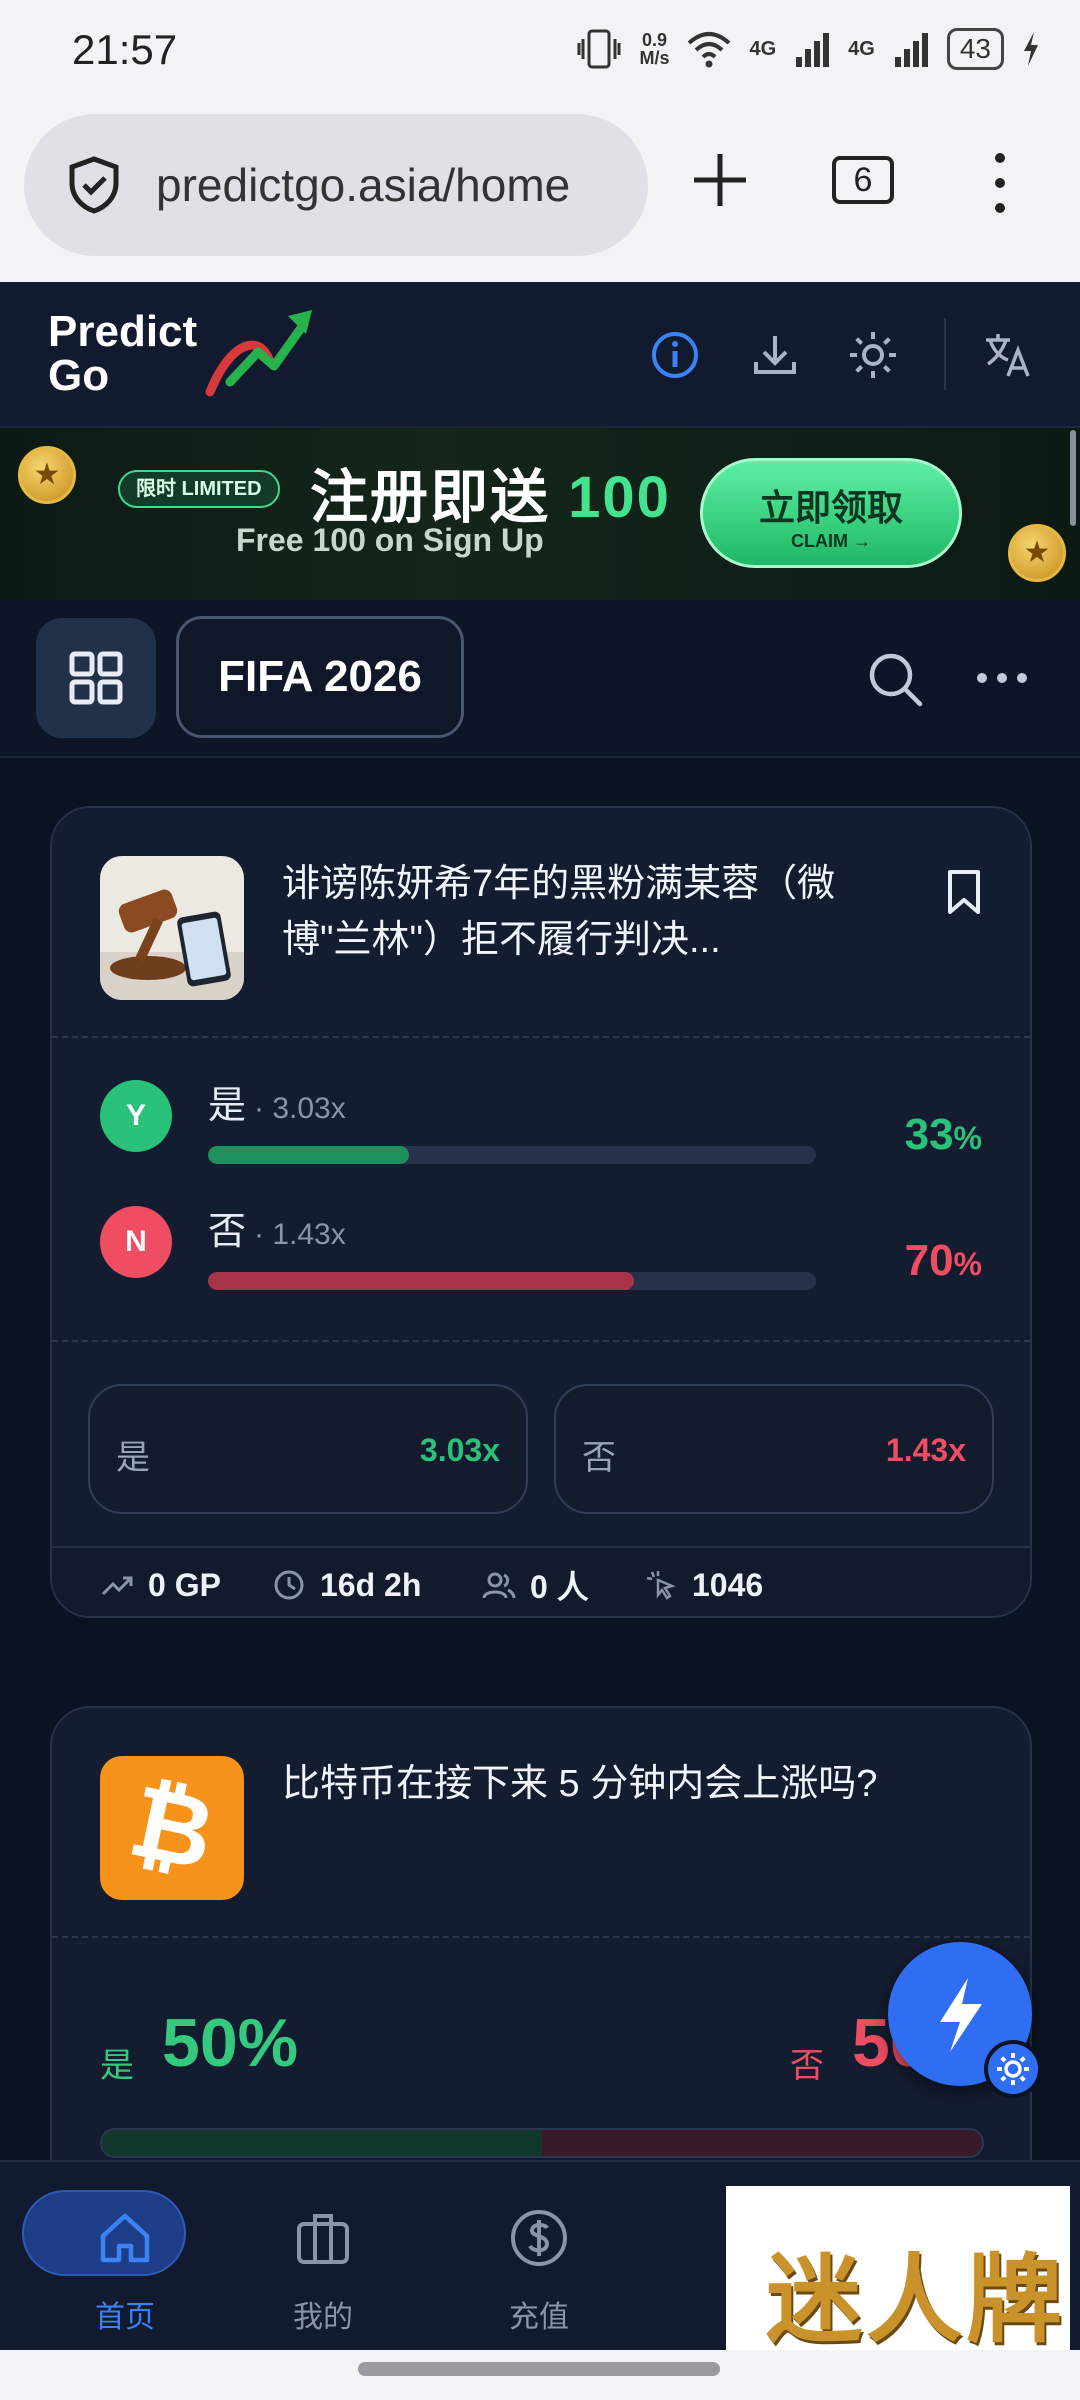  Describe the element at coordinates (540, 355) in the screenshot. I see `app-header: Predict Go` at that location.